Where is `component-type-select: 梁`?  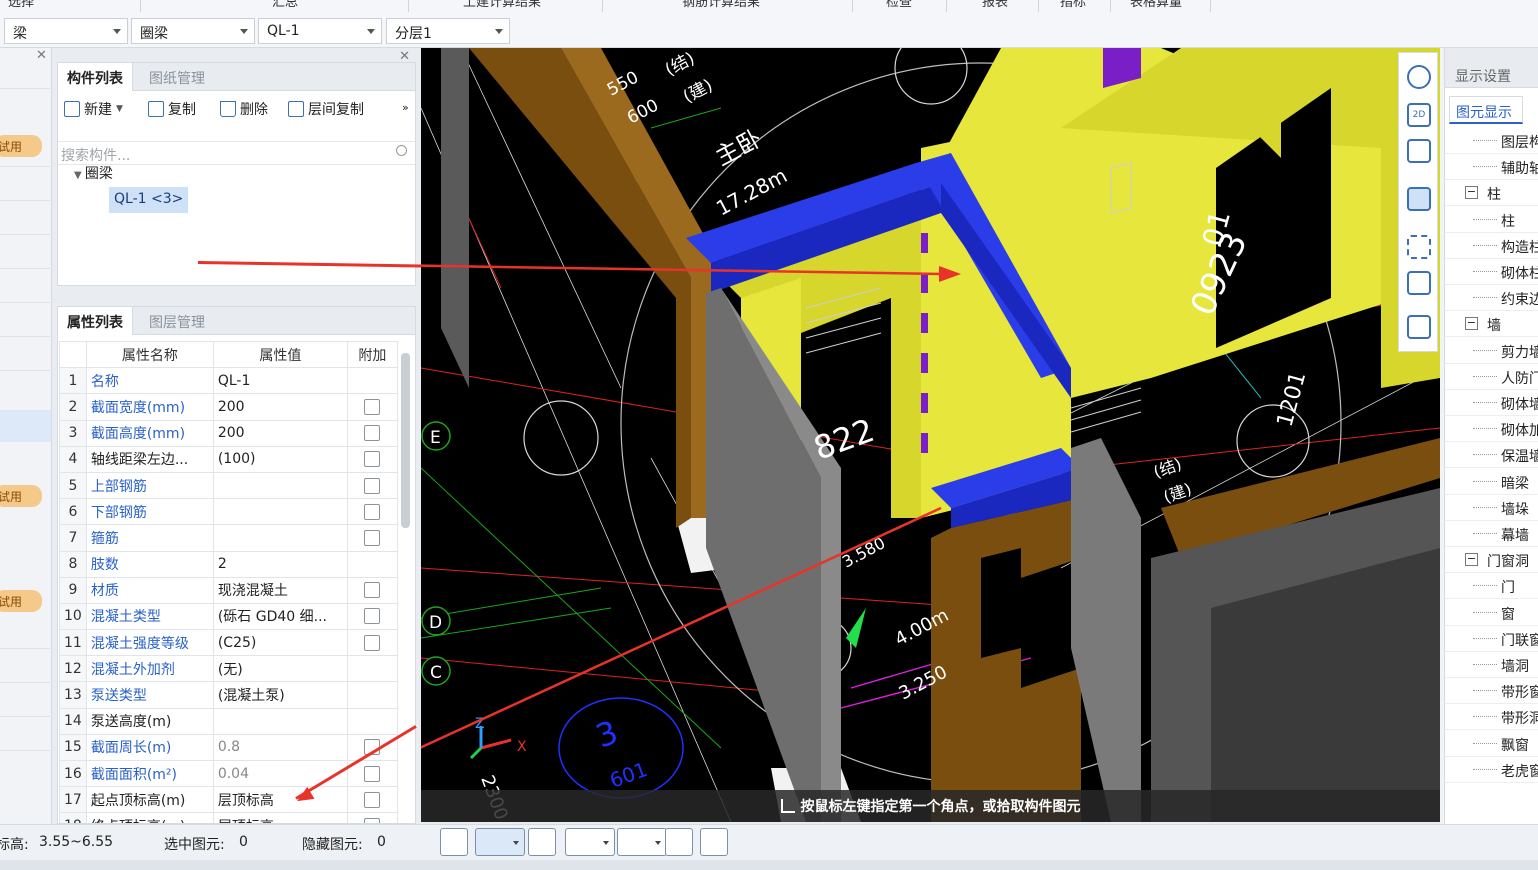
component-type-select: 梁 is located at coordinates (66, 31).